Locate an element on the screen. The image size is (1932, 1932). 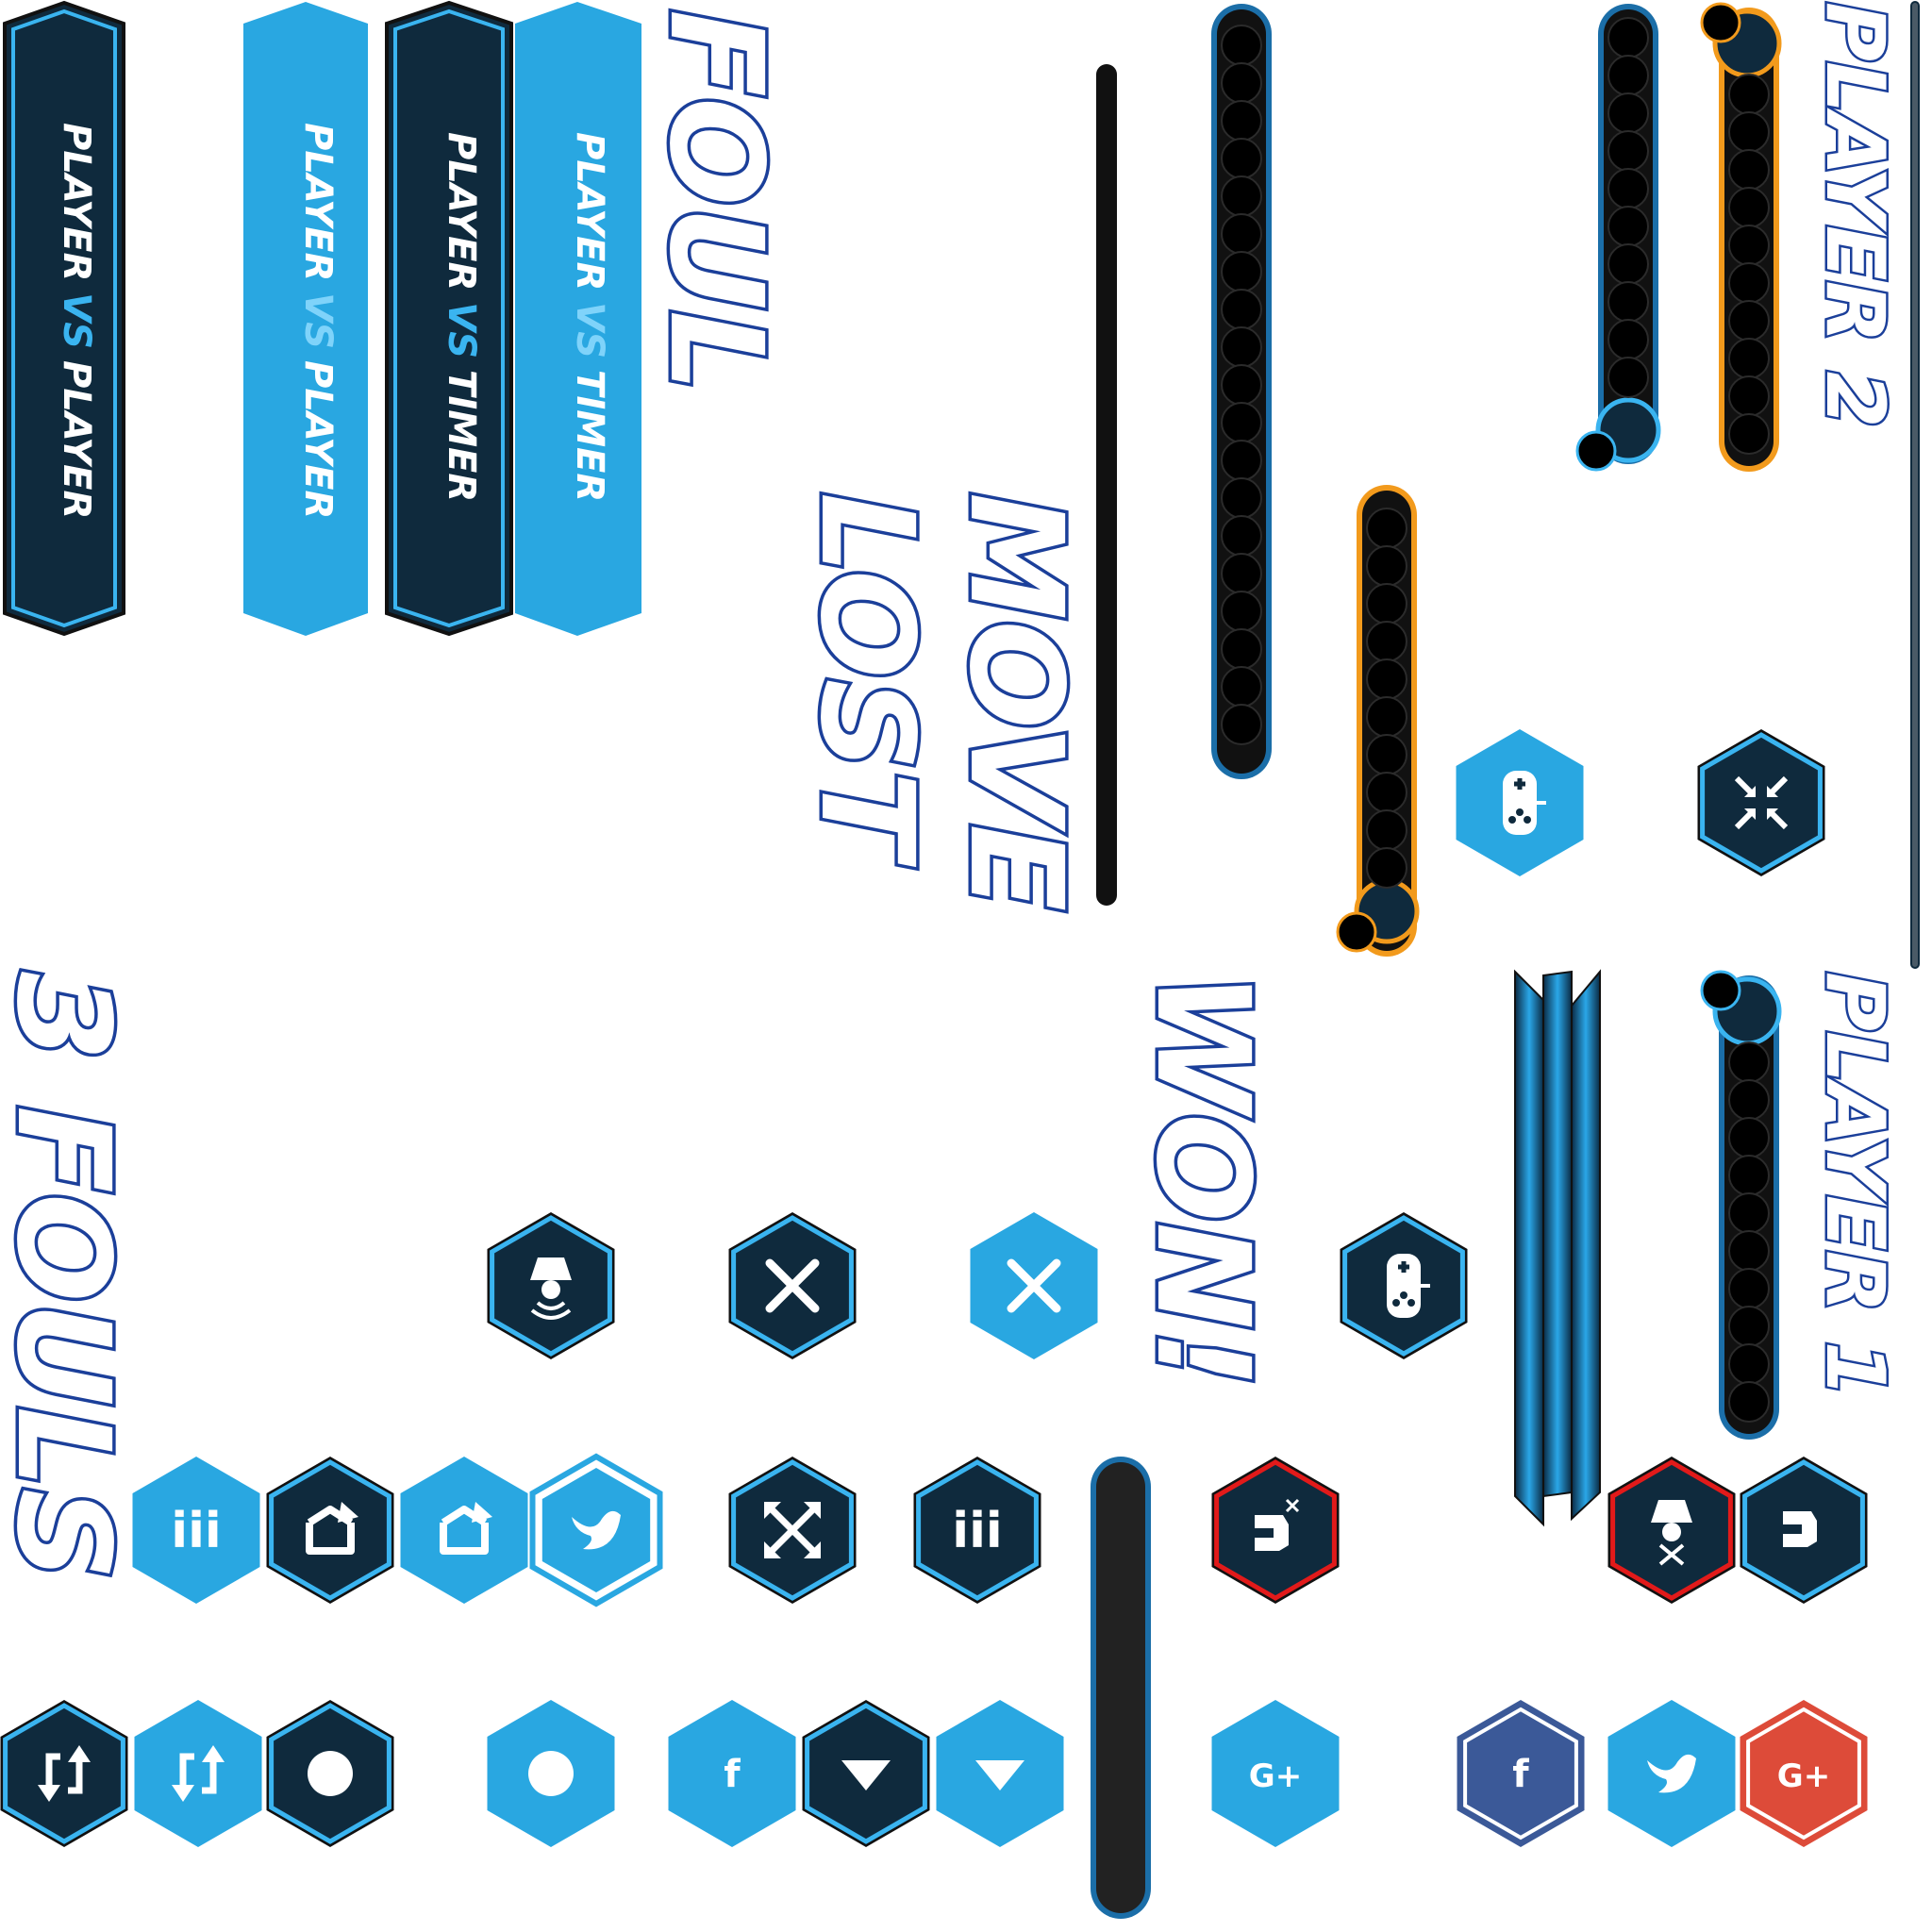
facebook-button-light: f is located at coordinates (732, 1773).